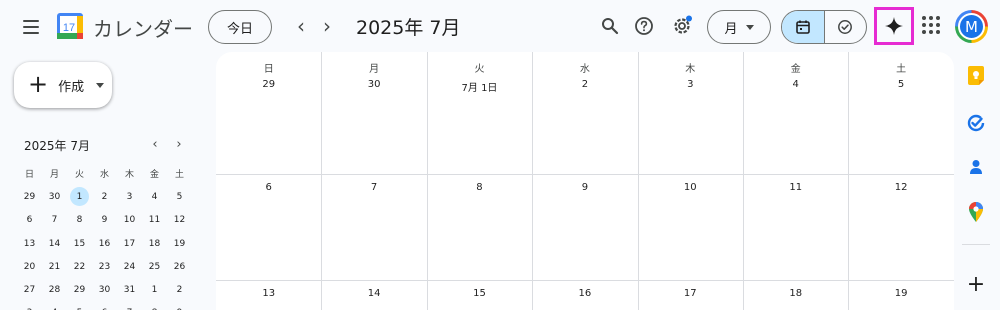 This screenshot has width=1000, height=310. I want to click on day-cell: 10, so click(690, 183).